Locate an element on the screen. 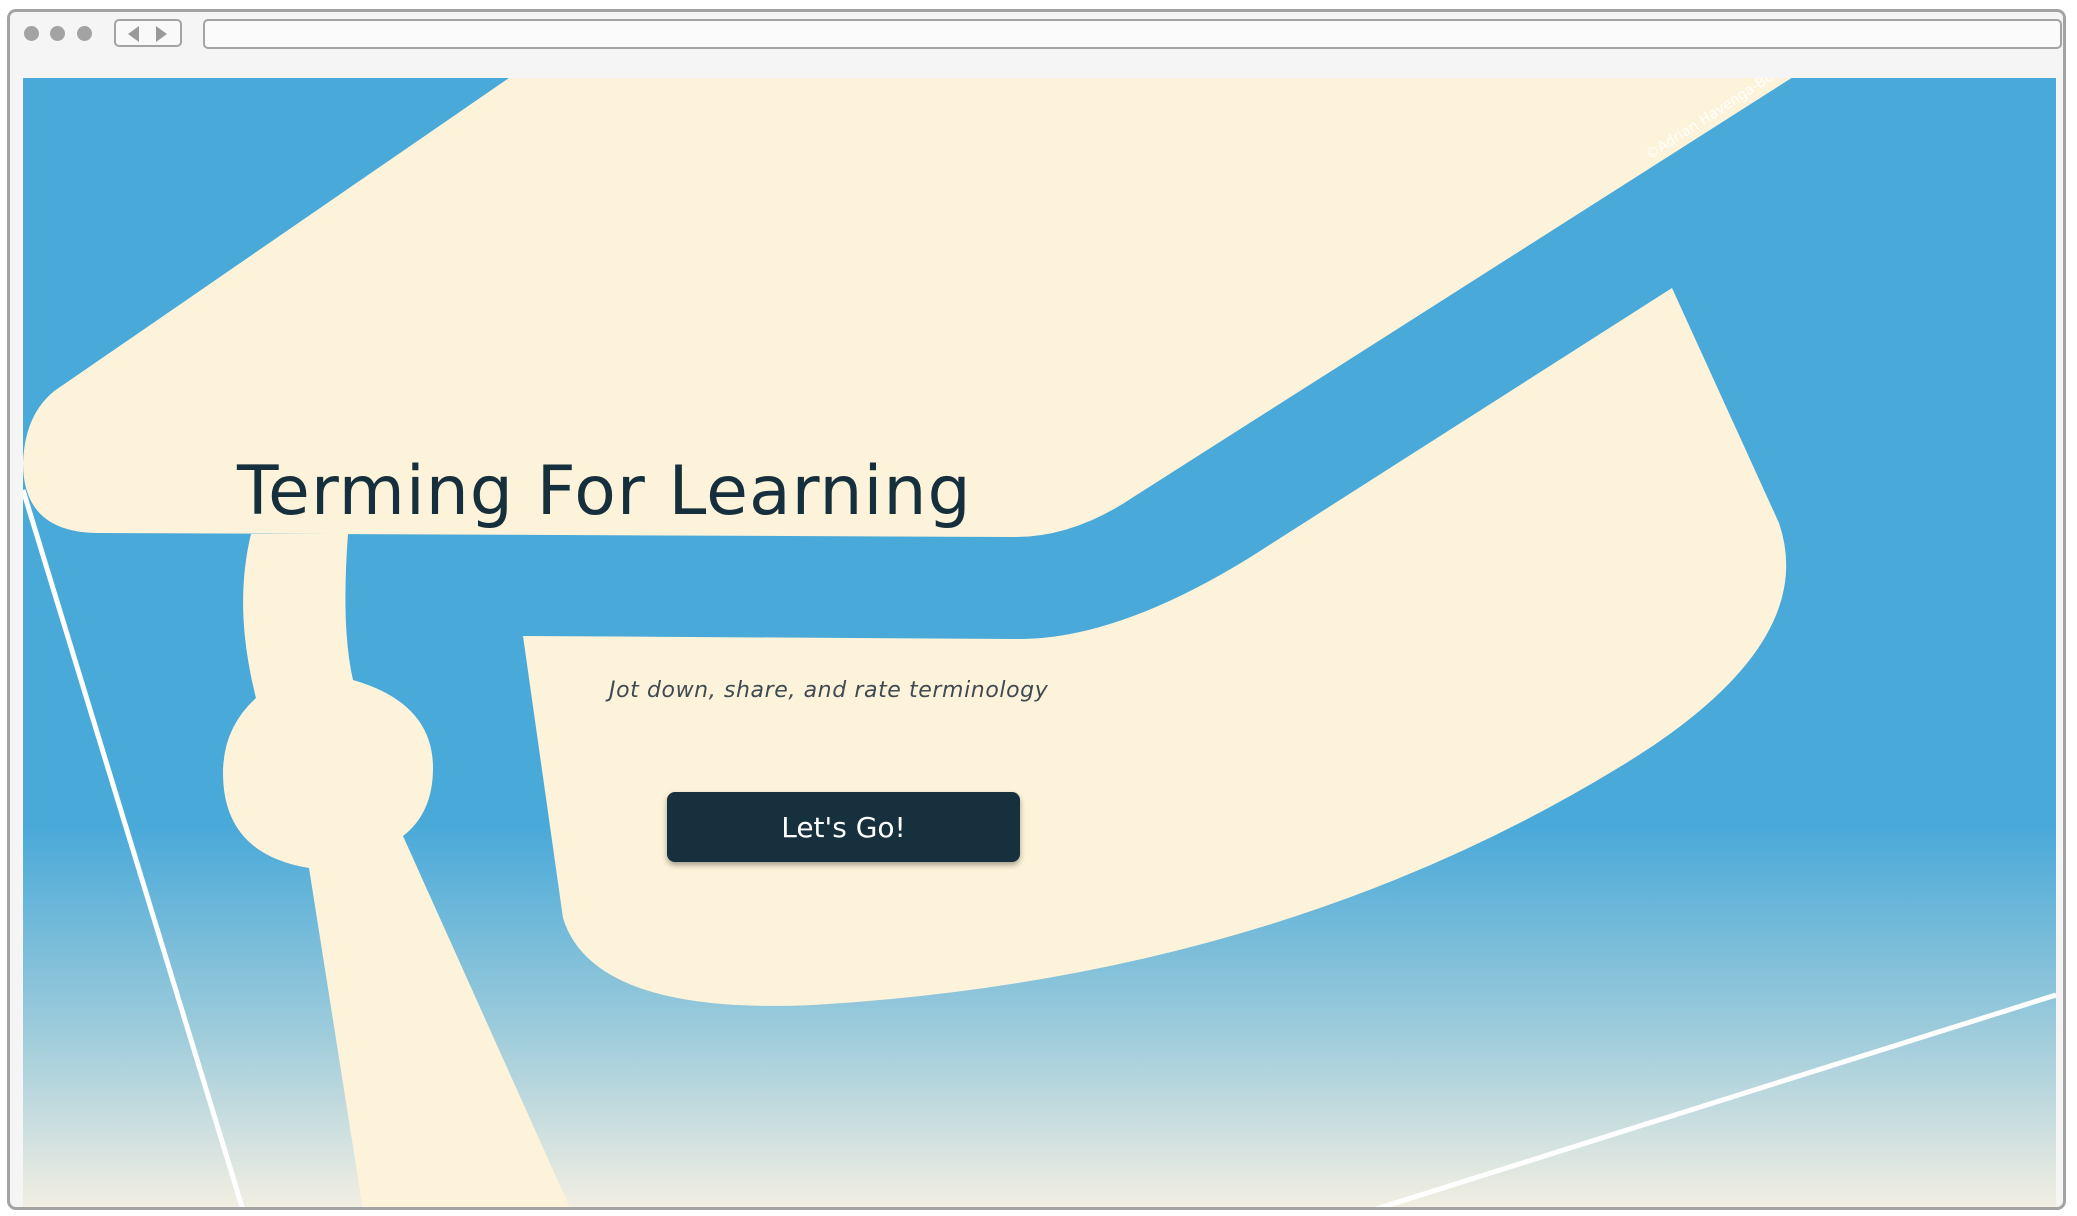 The height and width of the screenshot is (1216, 2077). page-subtitle: Jot down, share, and rate terminology is located at coordinates (829, 690).